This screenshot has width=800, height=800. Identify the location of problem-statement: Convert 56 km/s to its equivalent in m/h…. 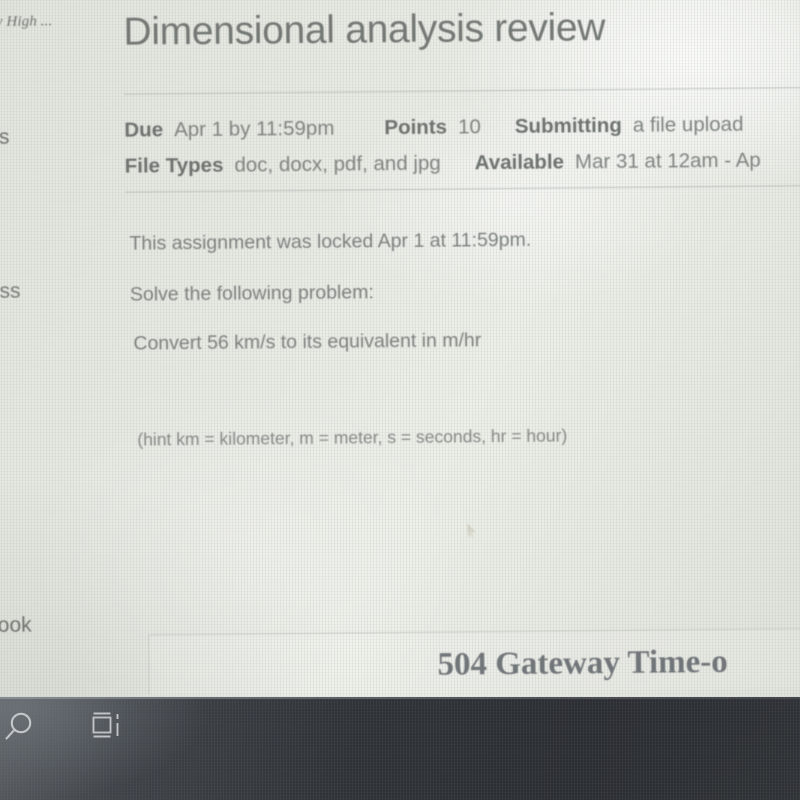
(307, 342).